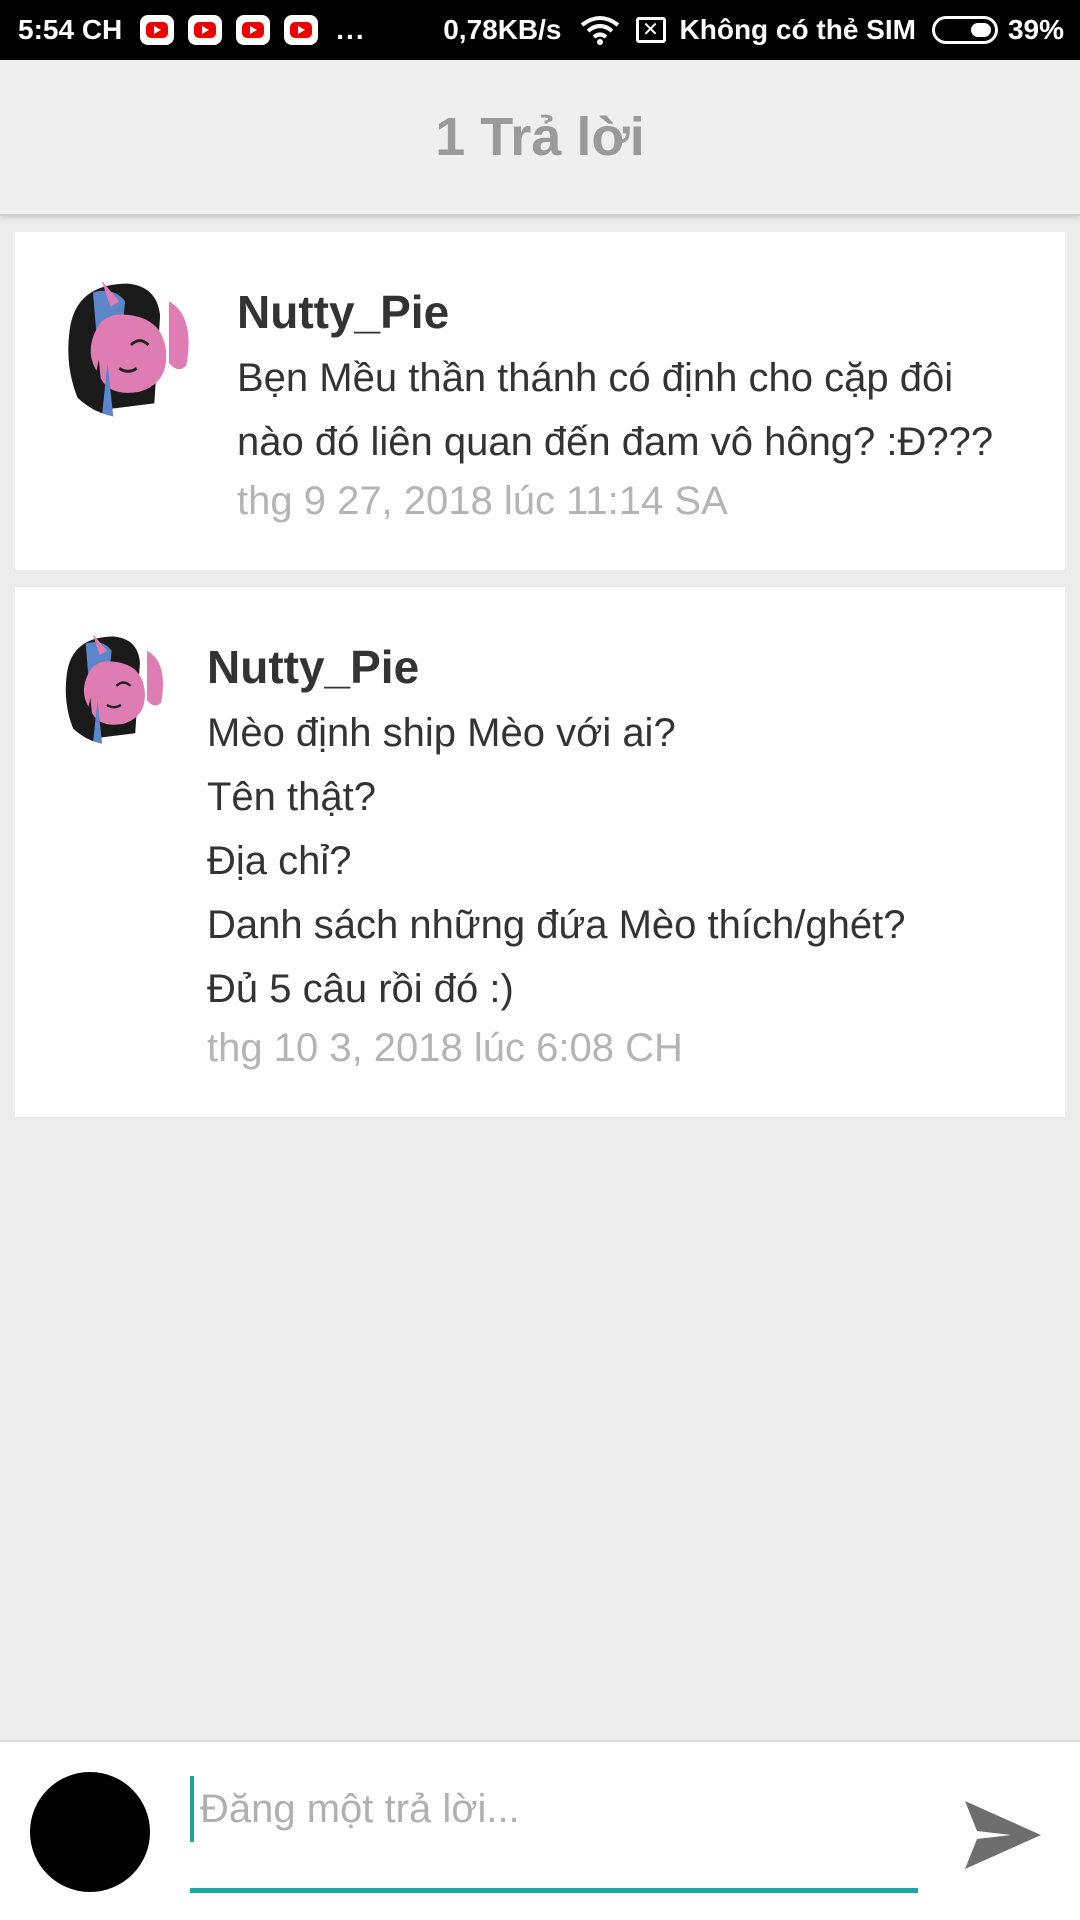 The image size is (1080, 1920). I want to click on comment-timestamp: thg 9 27, 2018 lúc 11:14 SA, so click(482, 501).